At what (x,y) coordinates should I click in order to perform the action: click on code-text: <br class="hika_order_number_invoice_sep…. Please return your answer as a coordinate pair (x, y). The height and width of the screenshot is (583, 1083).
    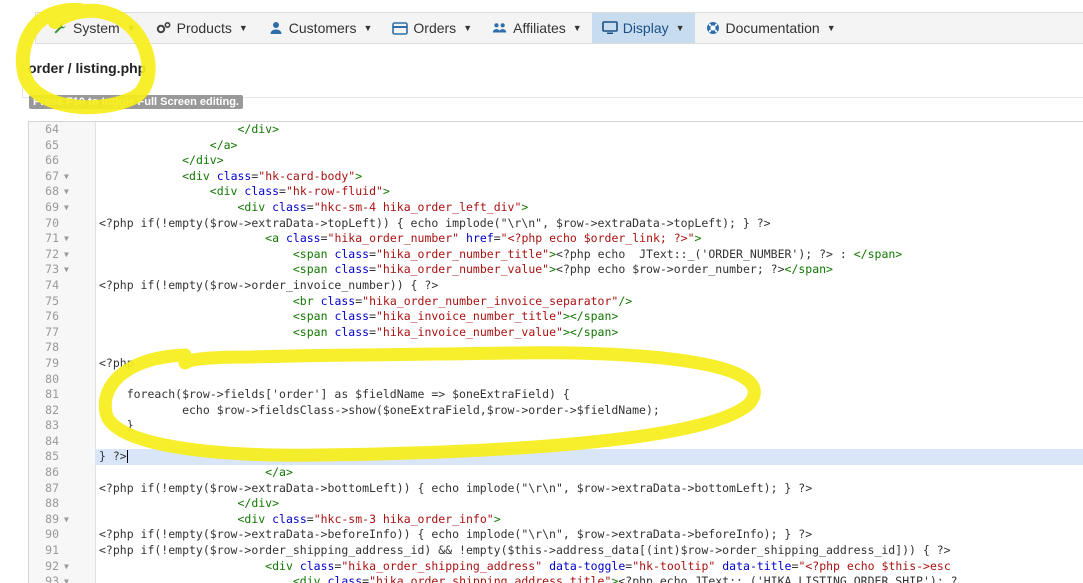
    Looking at the image, I should click on (589, 302).